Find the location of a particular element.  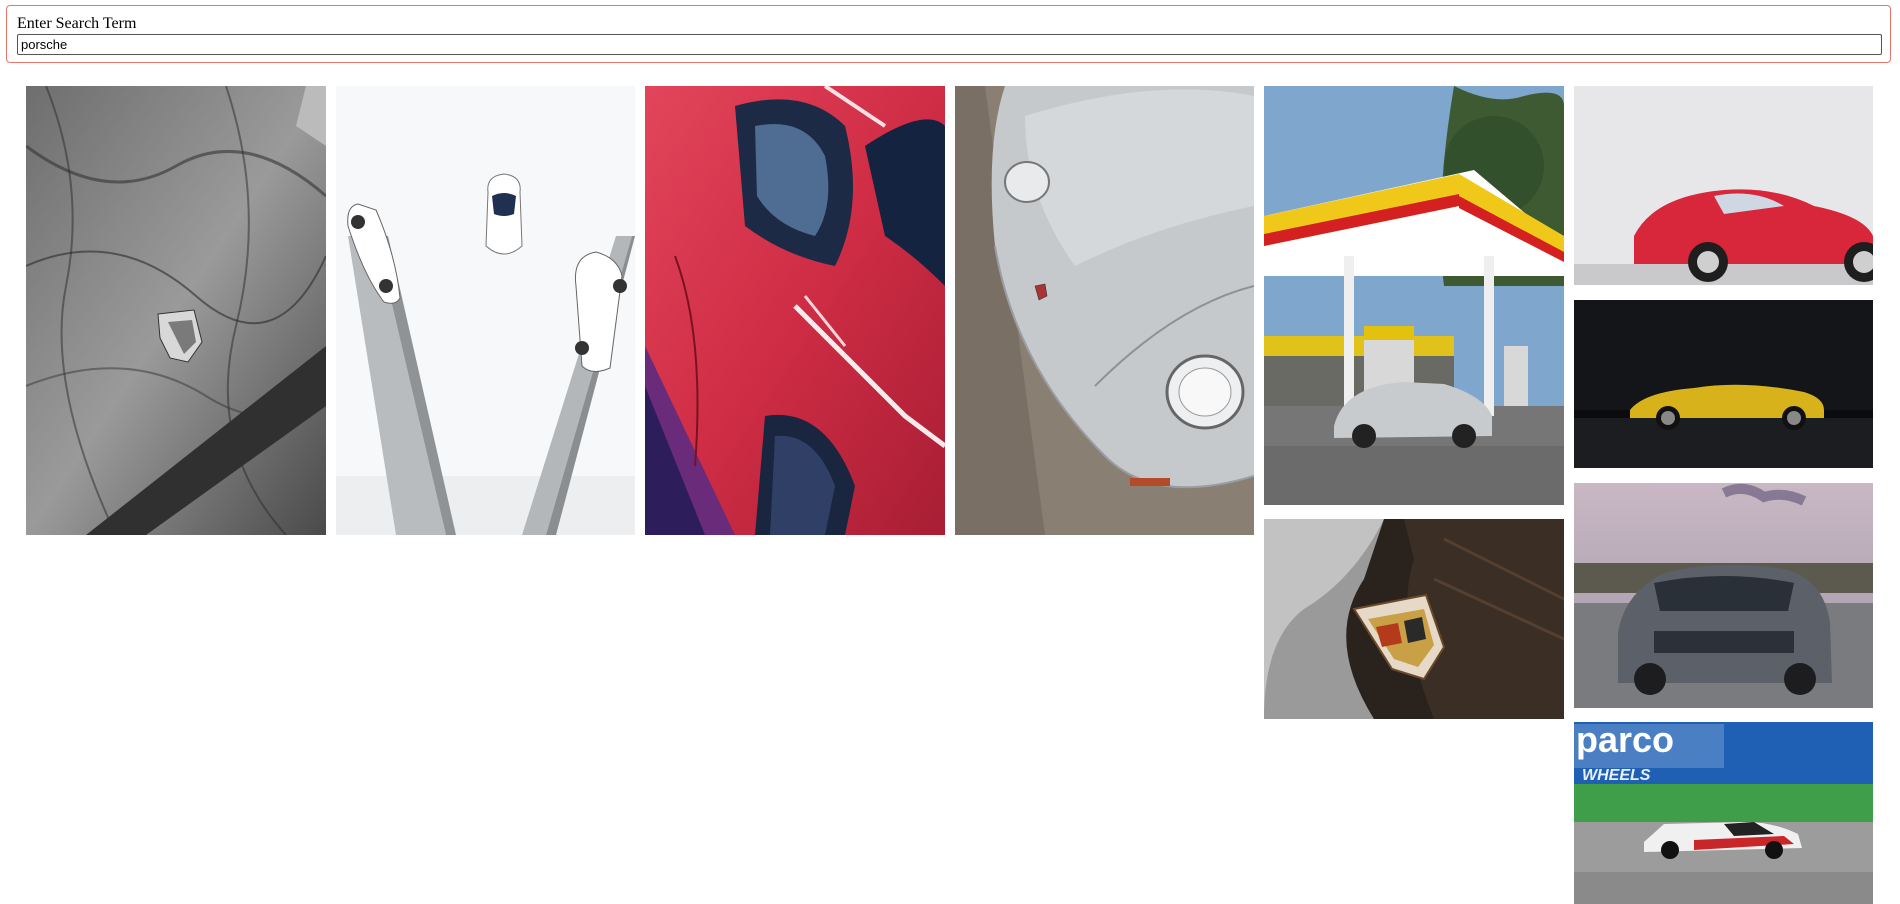

search-input is located at coordinates (949, 44).